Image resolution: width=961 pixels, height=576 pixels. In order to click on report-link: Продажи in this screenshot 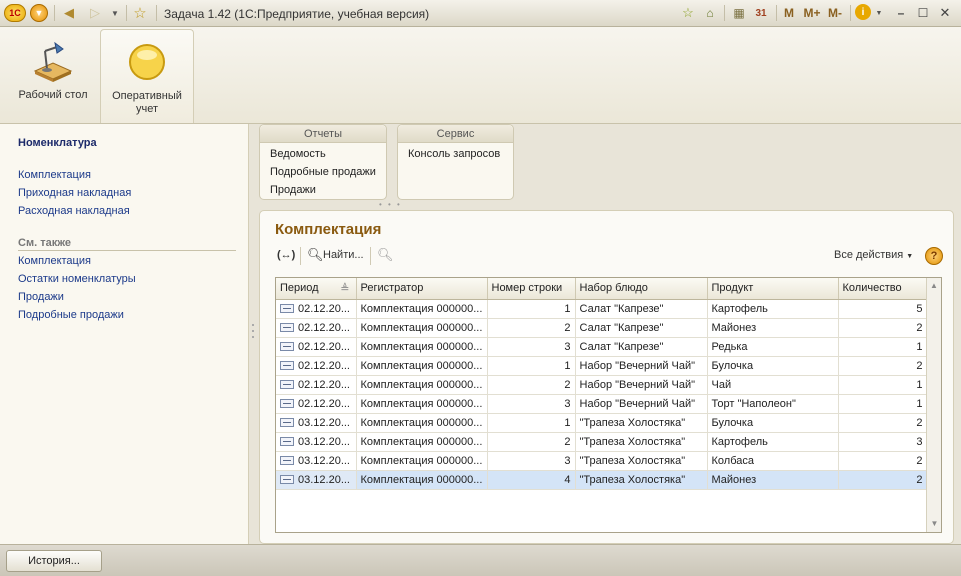, I will do `click(323, 190)`.